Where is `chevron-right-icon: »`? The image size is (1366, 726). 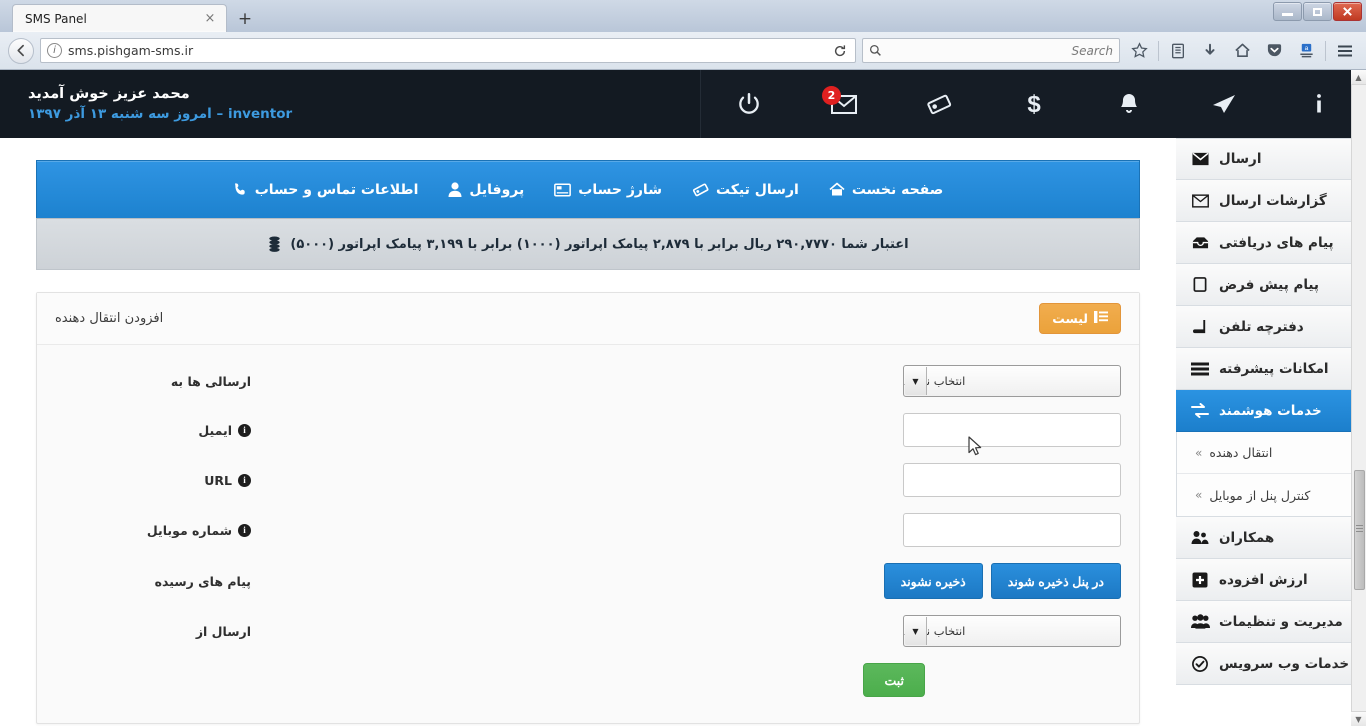
chevron-right-icon: » is located at coordinates (1199, 452).